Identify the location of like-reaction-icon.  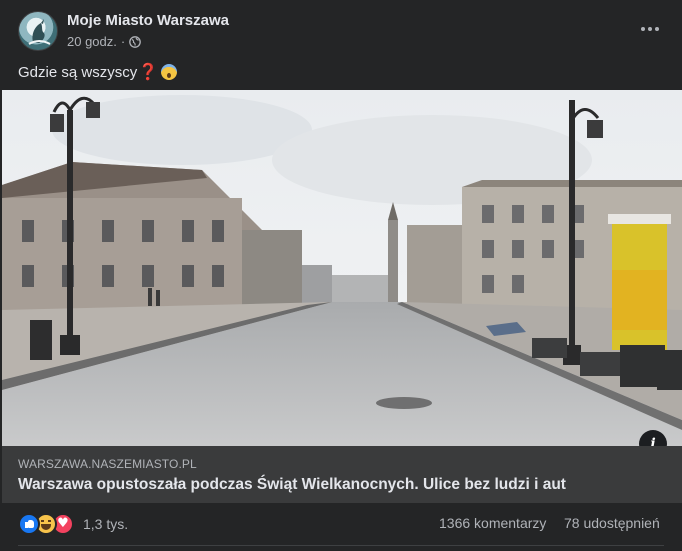
(29, 524).